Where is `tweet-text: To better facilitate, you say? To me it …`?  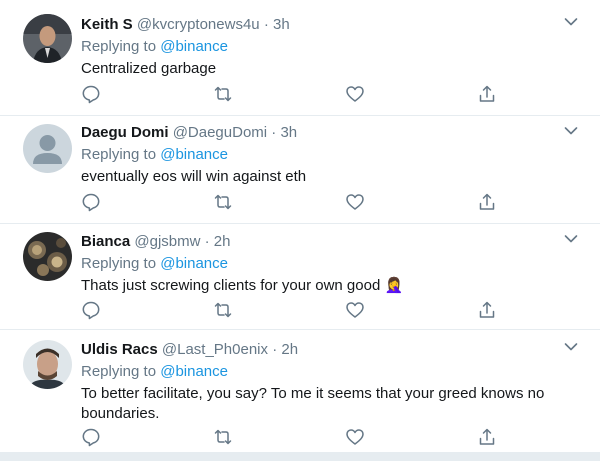
tweet-text: To better facilitate, you say? To me it … is located at coordinates (313, 403).